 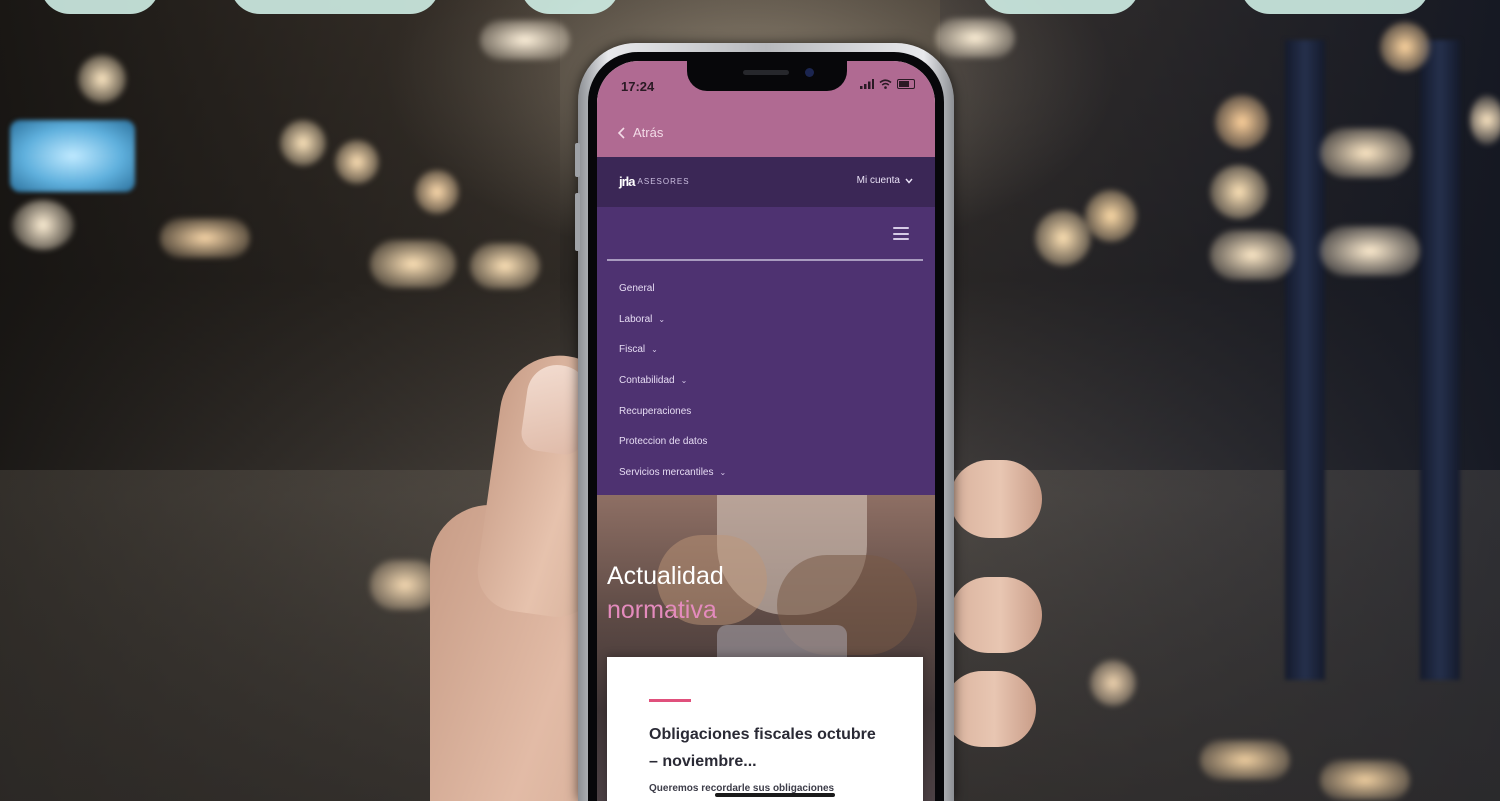 What do you see at coordinates (767, 76) in the screenshot?
I see `phone-notch` at bounding box center [767, 76].